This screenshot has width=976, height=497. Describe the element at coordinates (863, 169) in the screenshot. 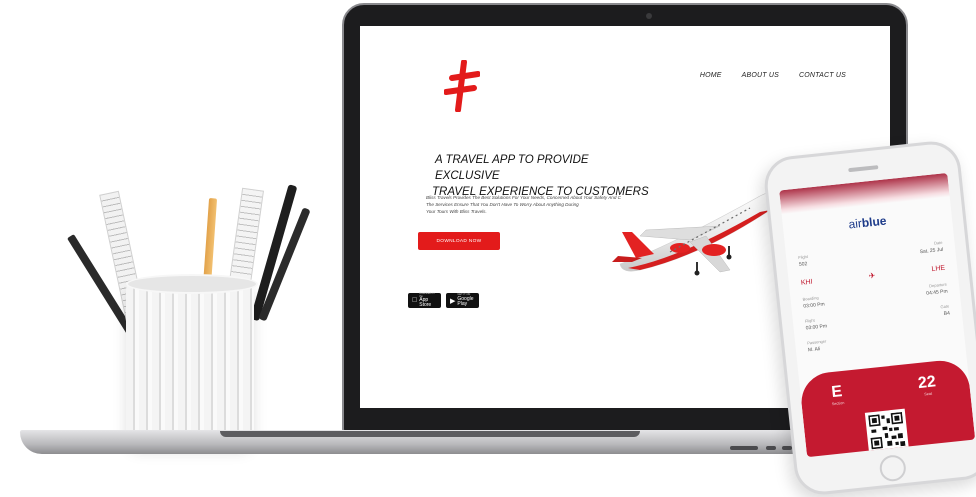

I see `phone-speaker` at that location.